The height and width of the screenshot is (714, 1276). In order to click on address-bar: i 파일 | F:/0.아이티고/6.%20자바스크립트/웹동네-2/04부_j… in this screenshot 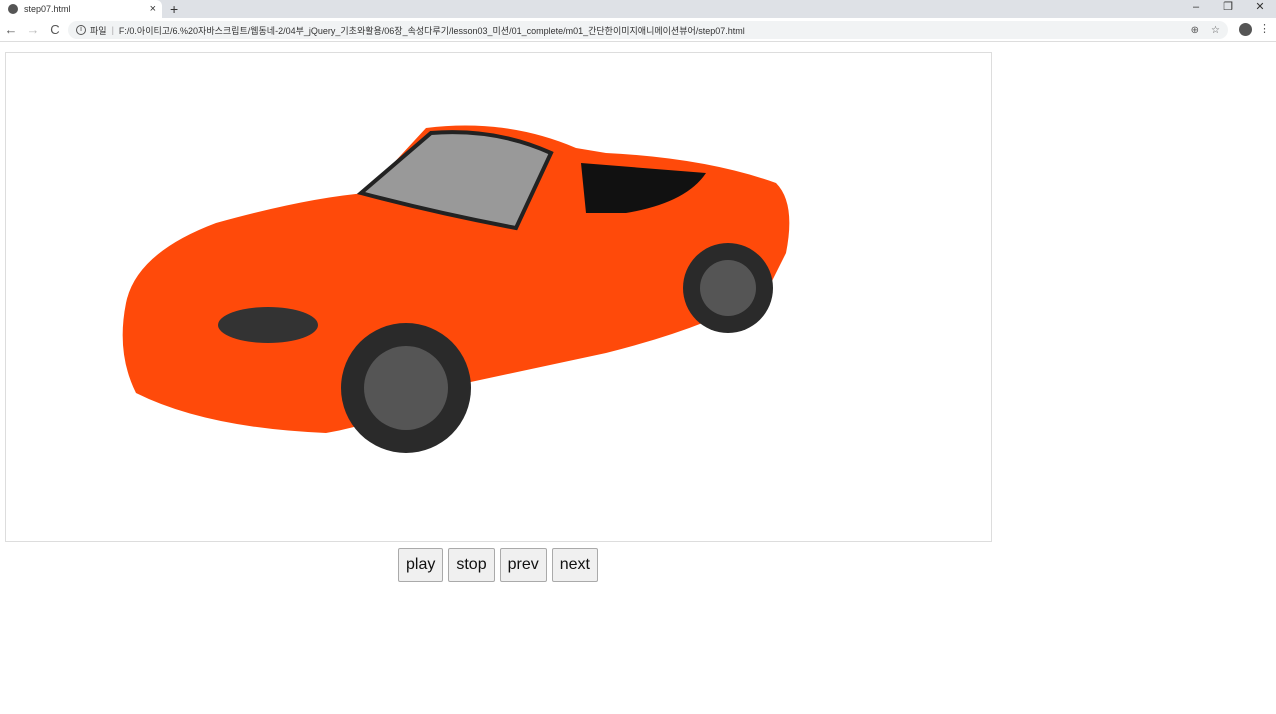, I will do `click(648, 30)`.